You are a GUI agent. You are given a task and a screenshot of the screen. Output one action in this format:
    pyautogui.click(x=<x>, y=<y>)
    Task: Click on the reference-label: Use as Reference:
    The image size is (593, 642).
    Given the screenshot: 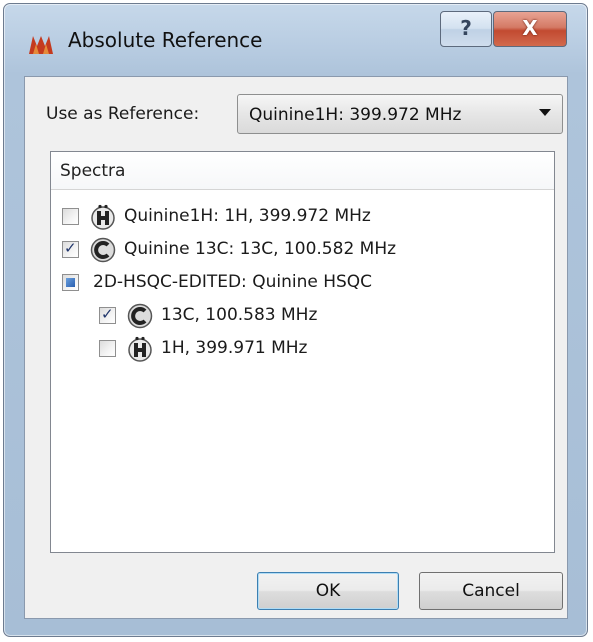 What is the action you would take?
    pyautogui.click(x=123, y=114)
    